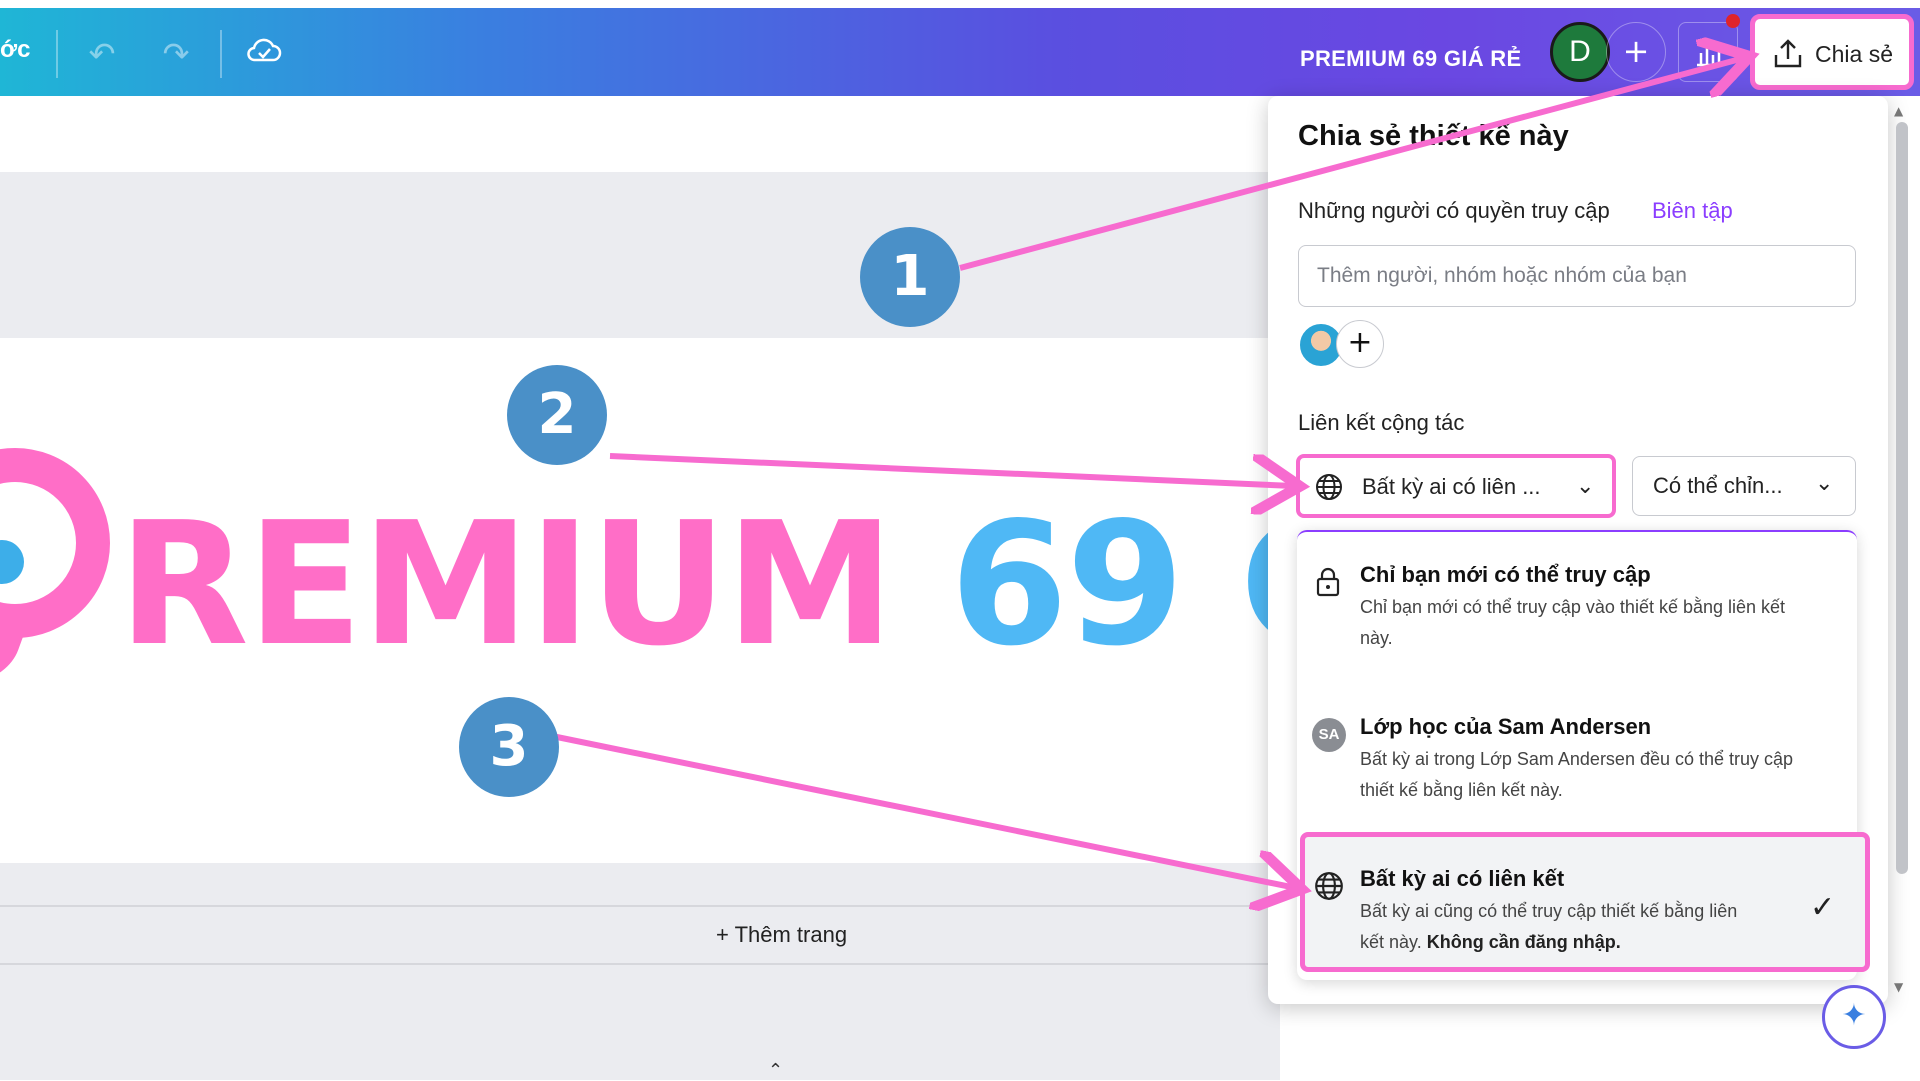  Describe the element at coordinates (176, 54) in the screenshot. I see `redo-icon: ↷` at that location.